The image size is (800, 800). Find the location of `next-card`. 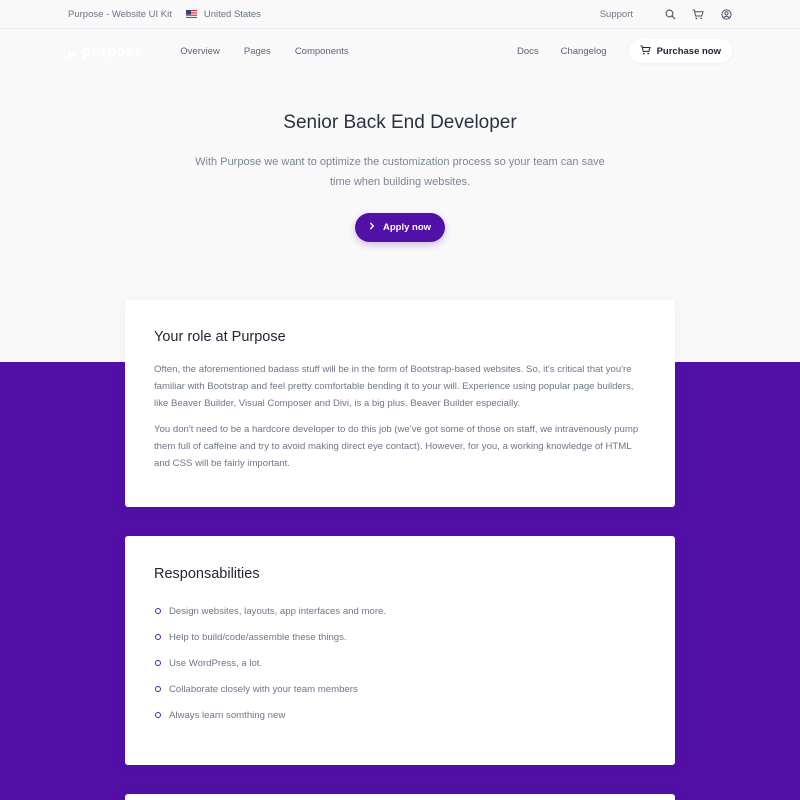

next-card is located at coordinates (400, 797).